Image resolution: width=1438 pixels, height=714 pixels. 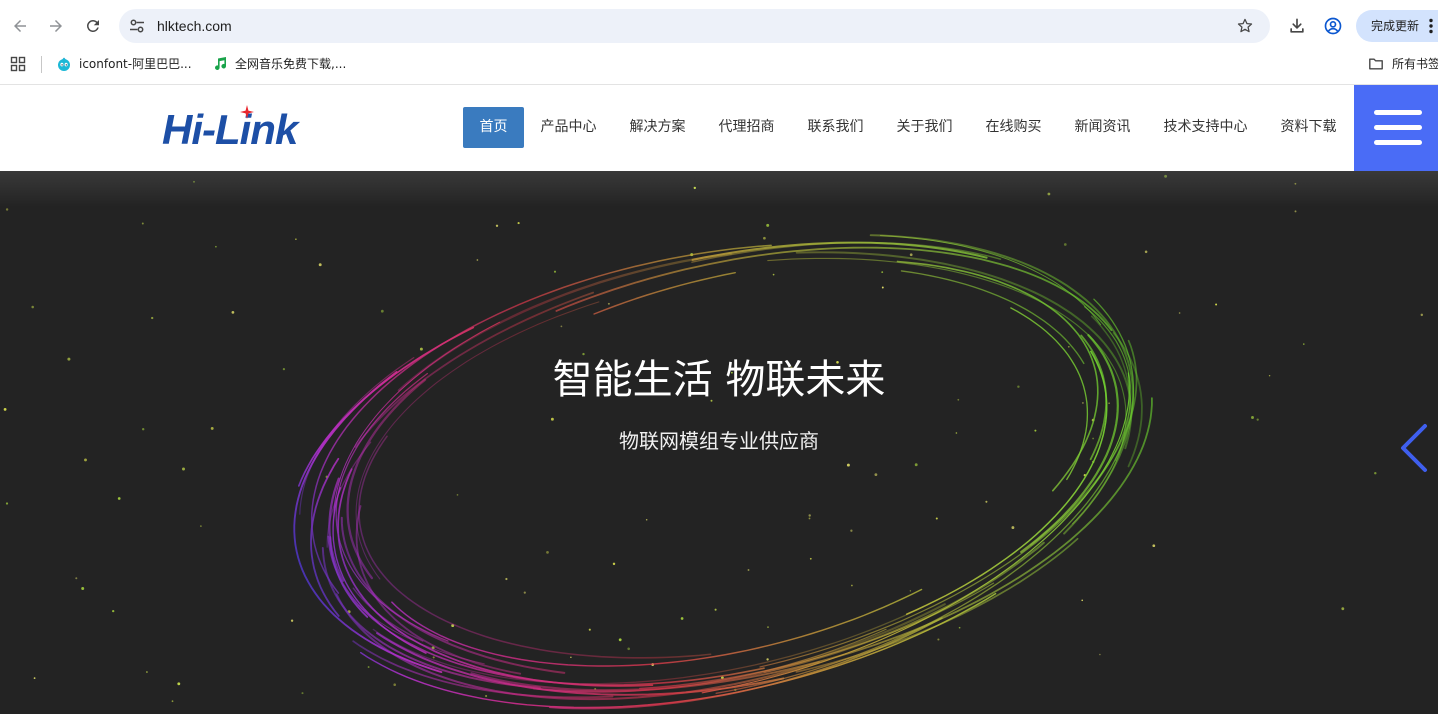 What do you see at coordinates (1308, 127) in the screenshot?
I see `nav-item-downloads: 资料下载` at bounding box center [1308, 127].